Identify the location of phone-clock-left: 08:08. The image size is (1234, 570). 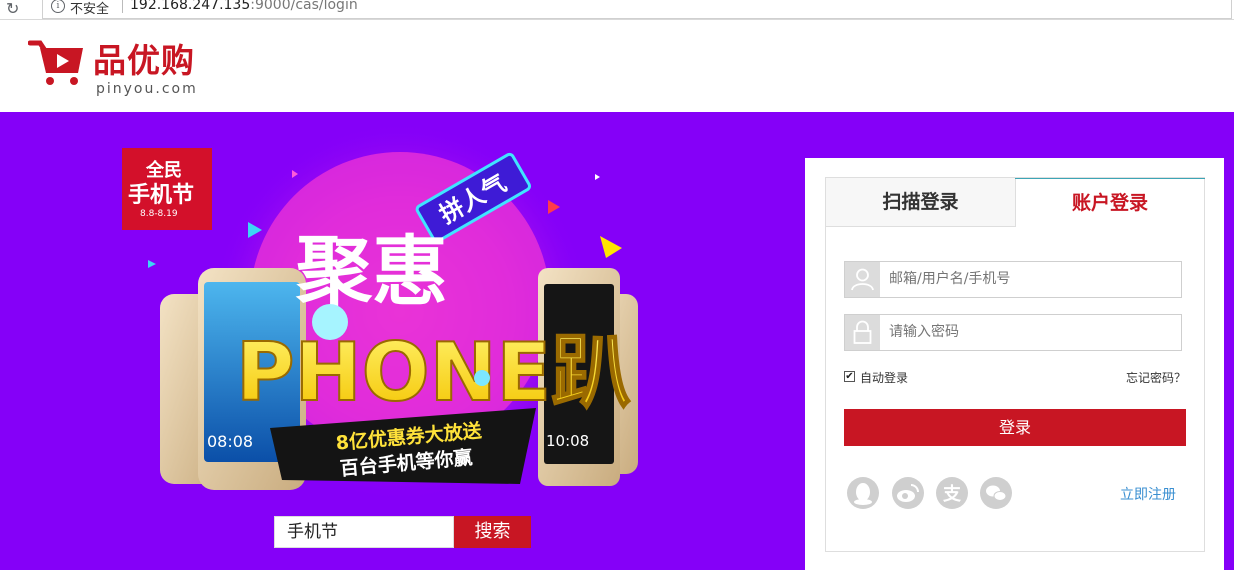
(230, 441).